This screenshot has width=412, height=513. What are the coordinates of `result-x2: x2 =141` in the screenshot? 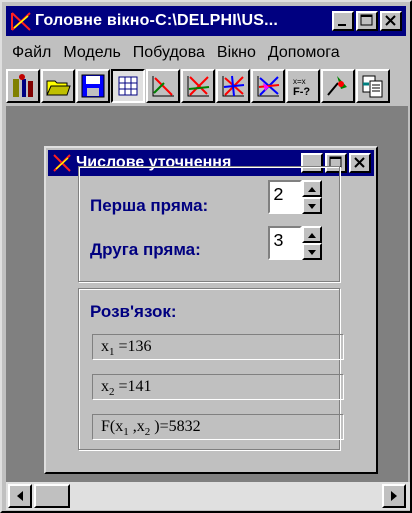 It's located at (218, 387).